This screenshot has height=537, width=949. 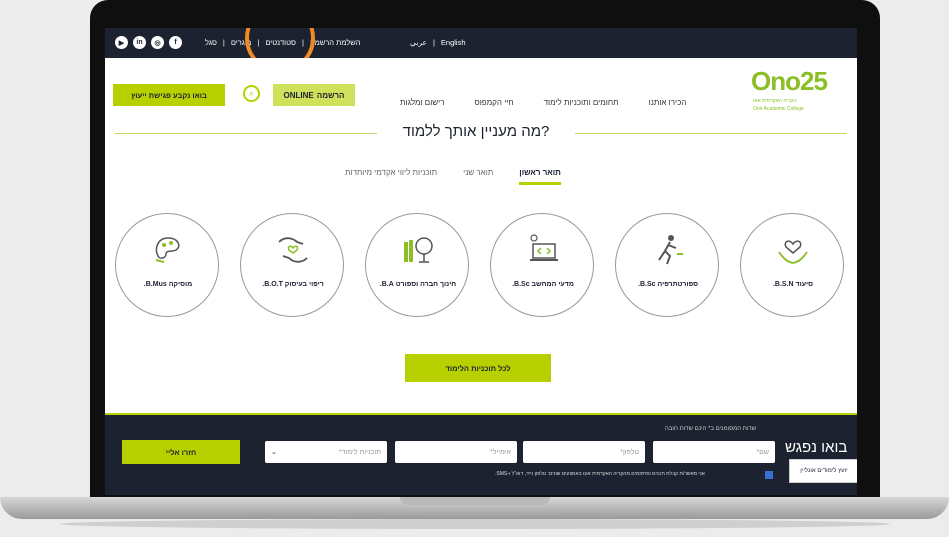 I want to click on linkedin-icon: in, so click(x=139, y=42).